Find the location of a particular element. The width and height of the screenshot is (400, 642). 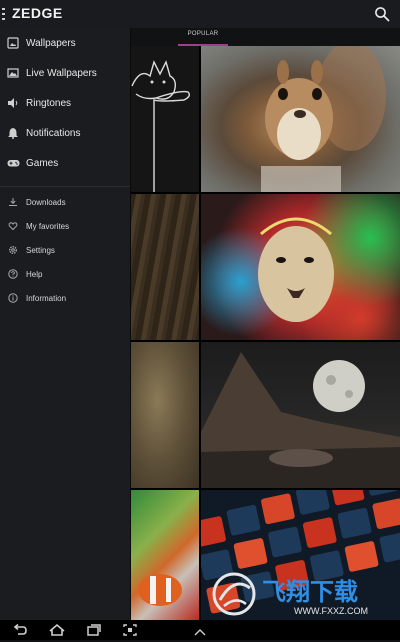

cat-line-art is located at coordinates (161, 126).